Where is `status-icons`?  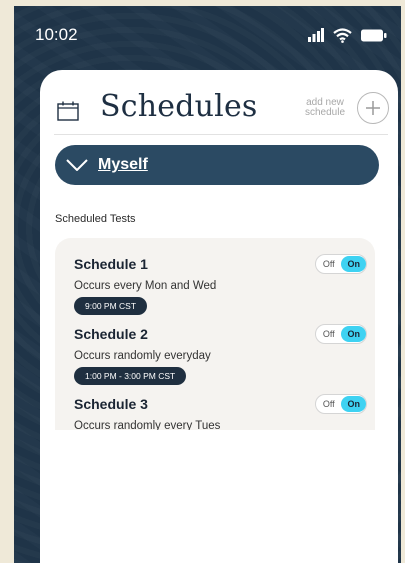
status-icons is located at coordinates (347, 35).